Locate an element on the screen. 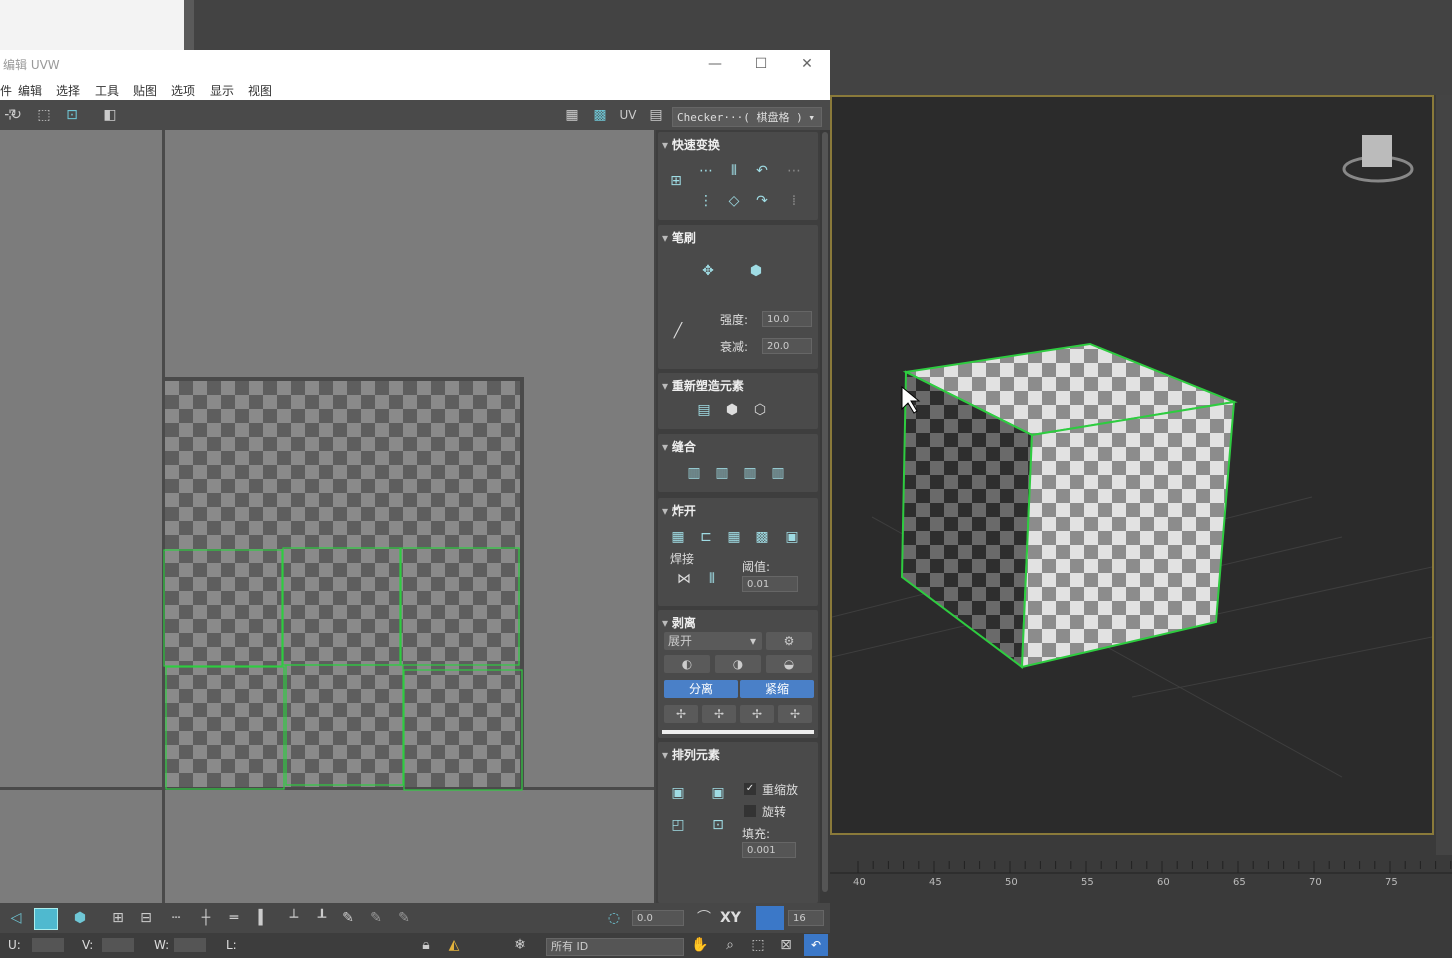 The width and height of the screenshot is (1452, 958). u-field is located at coordinates (48, 945).